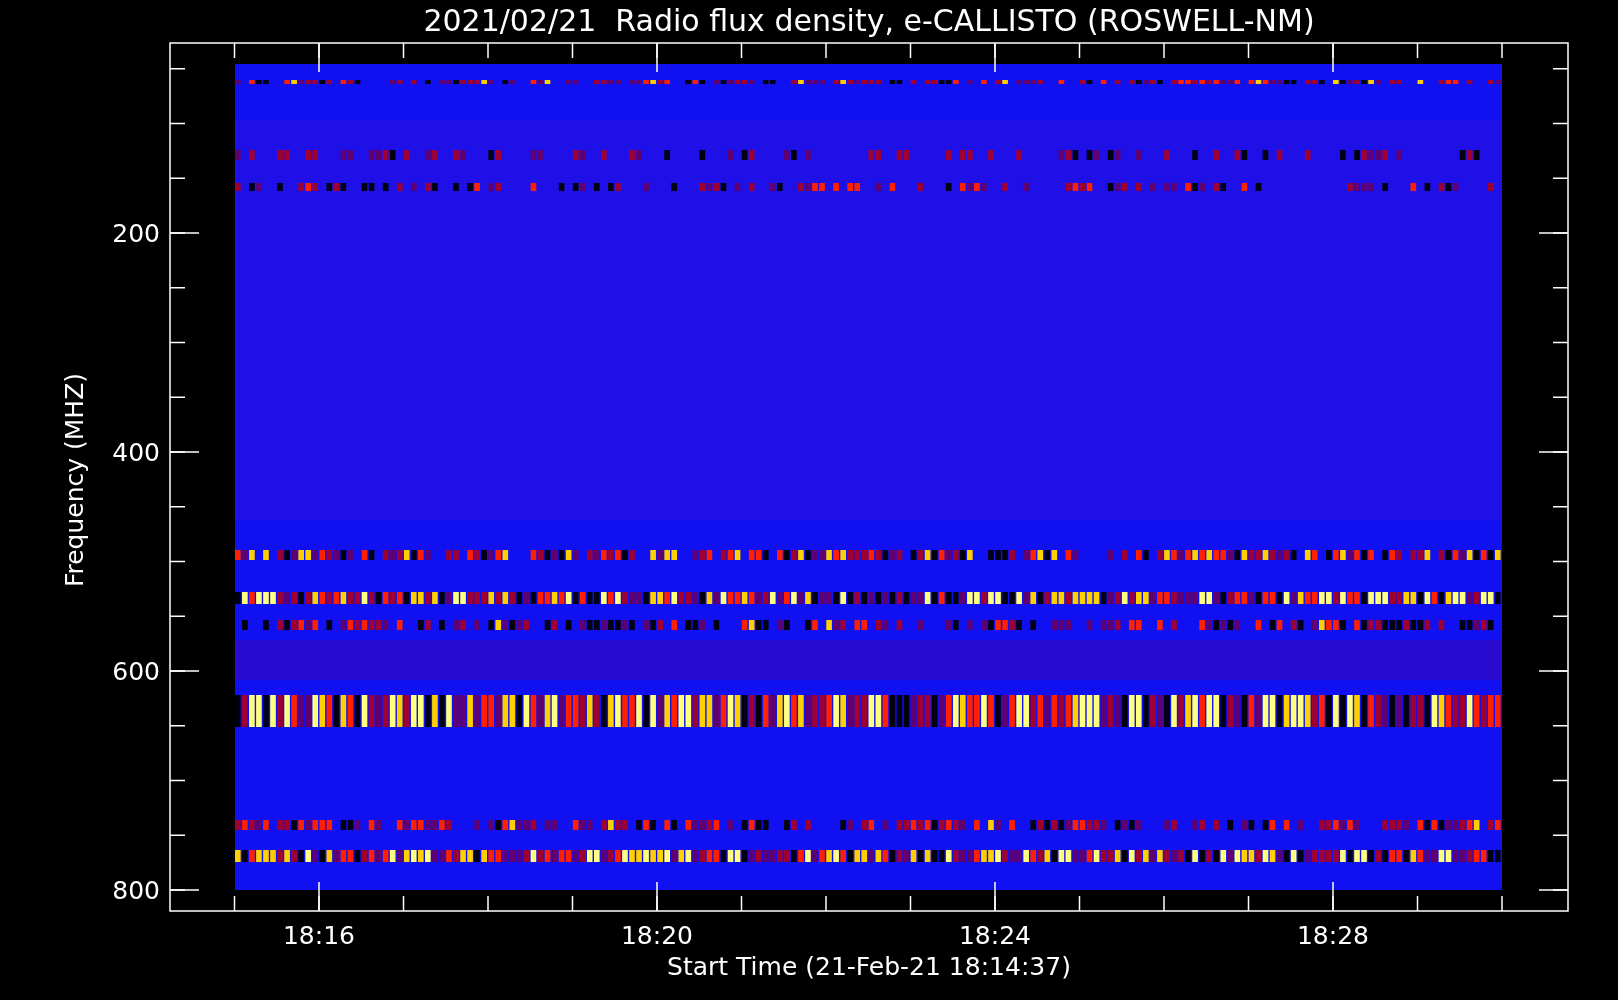 The image size is (1618, 1000). What do you see at coordinates (136, 233) in the screenshot?
I see `axis-tick-label: 200` at bounding box center [136, 233].